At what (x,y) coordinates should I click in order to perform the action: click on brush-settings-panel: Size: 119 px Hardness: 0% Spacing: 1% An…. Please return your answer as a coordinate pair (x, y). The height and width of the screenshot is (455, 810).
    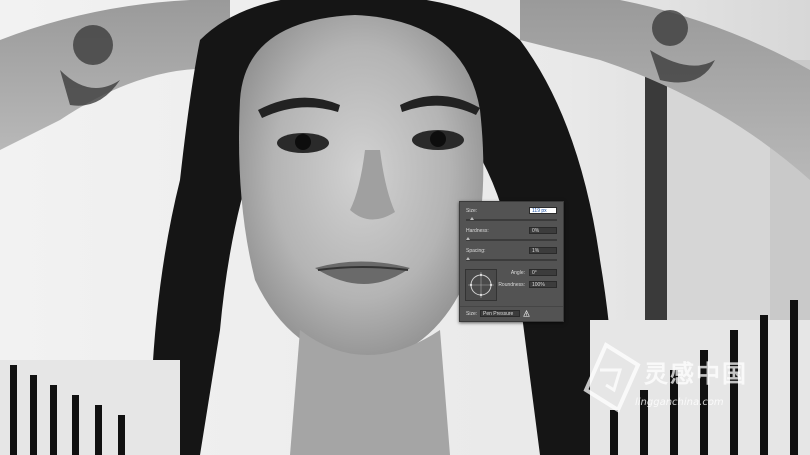
    Looking at the image, I should click on (511, 261).